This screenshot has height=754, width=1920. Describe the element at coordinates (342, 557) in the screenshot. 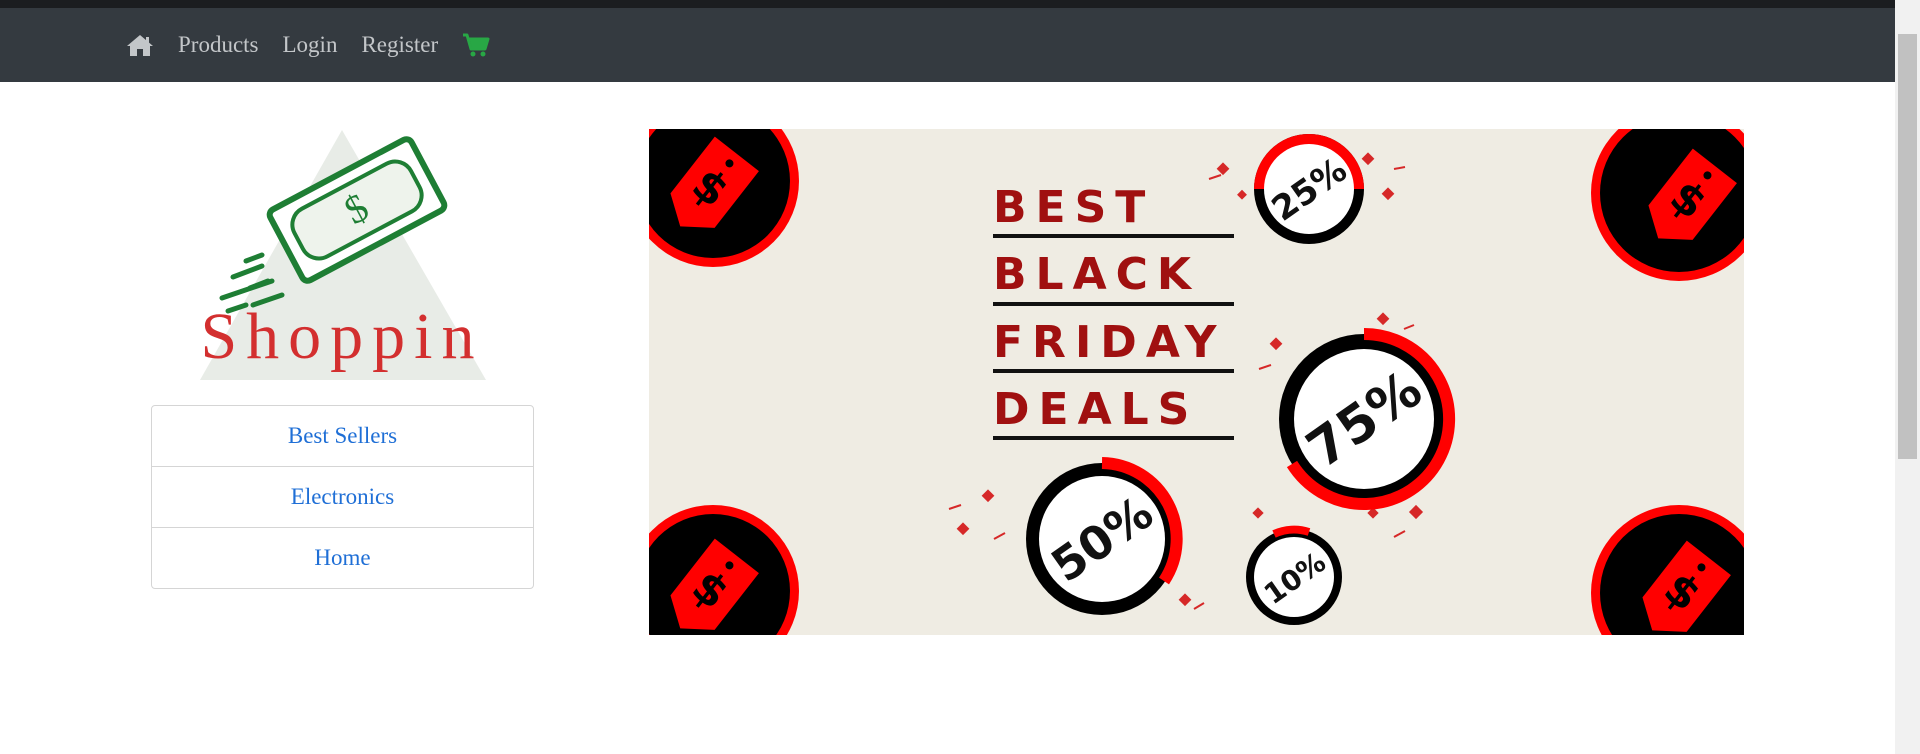

I see `category-home: Home` at that location.